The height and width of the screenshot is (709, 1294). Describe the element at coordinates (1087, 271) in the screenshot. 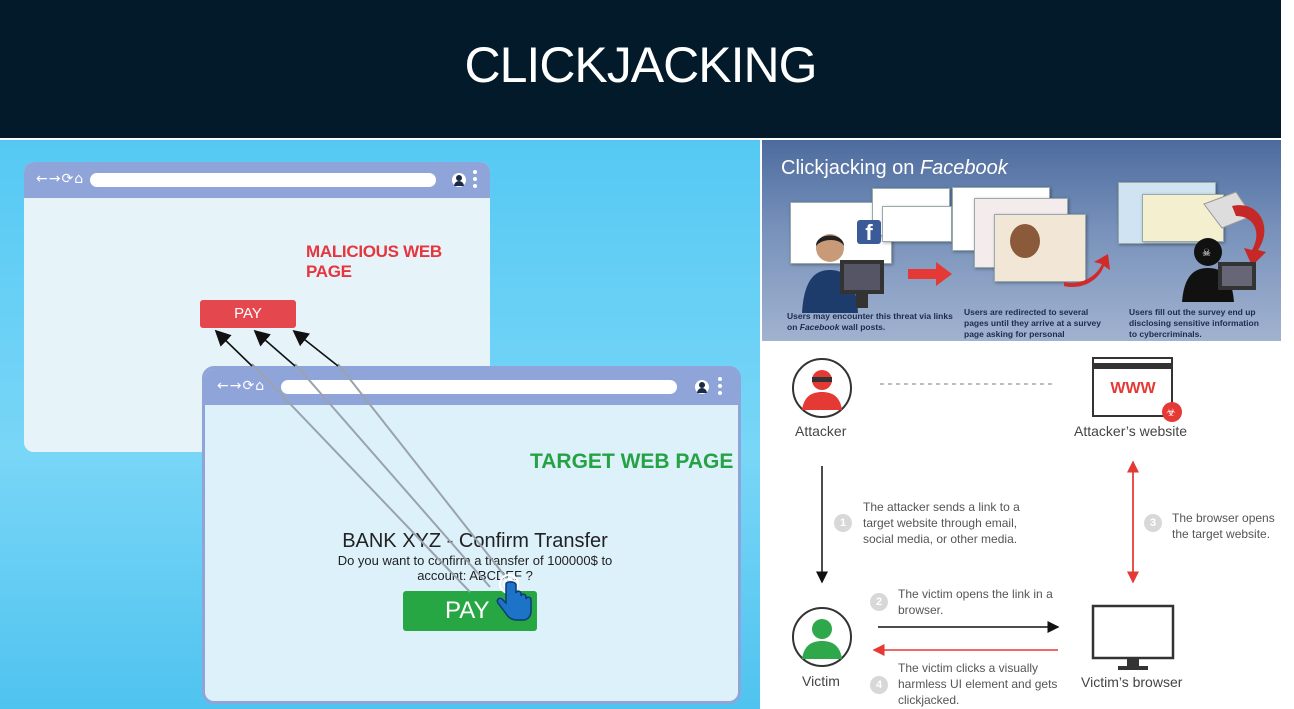

I see `curved-arrow-icon` at that location.